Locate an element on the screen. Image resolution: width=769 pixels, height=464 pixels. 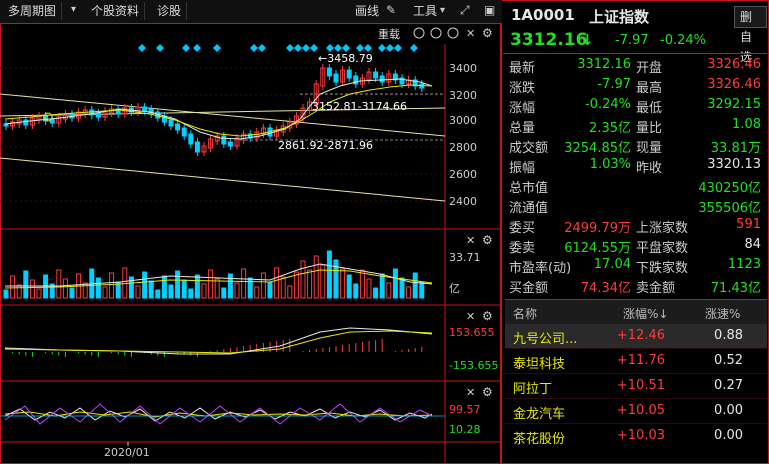
quote-label: 市盈率(动) is located at coordinates (540, 268).